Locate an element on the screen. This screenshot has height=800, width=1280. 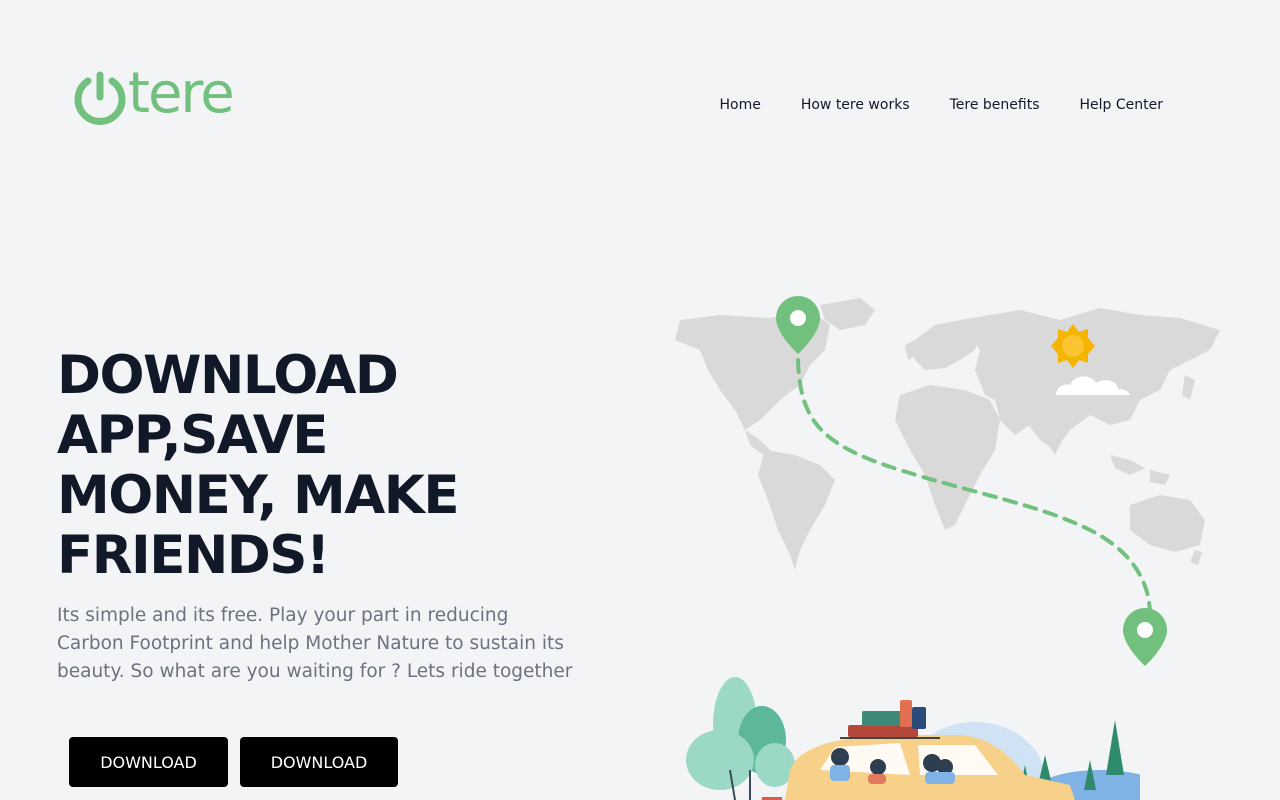
tree-left-icon is located at coordinates (740, 738).